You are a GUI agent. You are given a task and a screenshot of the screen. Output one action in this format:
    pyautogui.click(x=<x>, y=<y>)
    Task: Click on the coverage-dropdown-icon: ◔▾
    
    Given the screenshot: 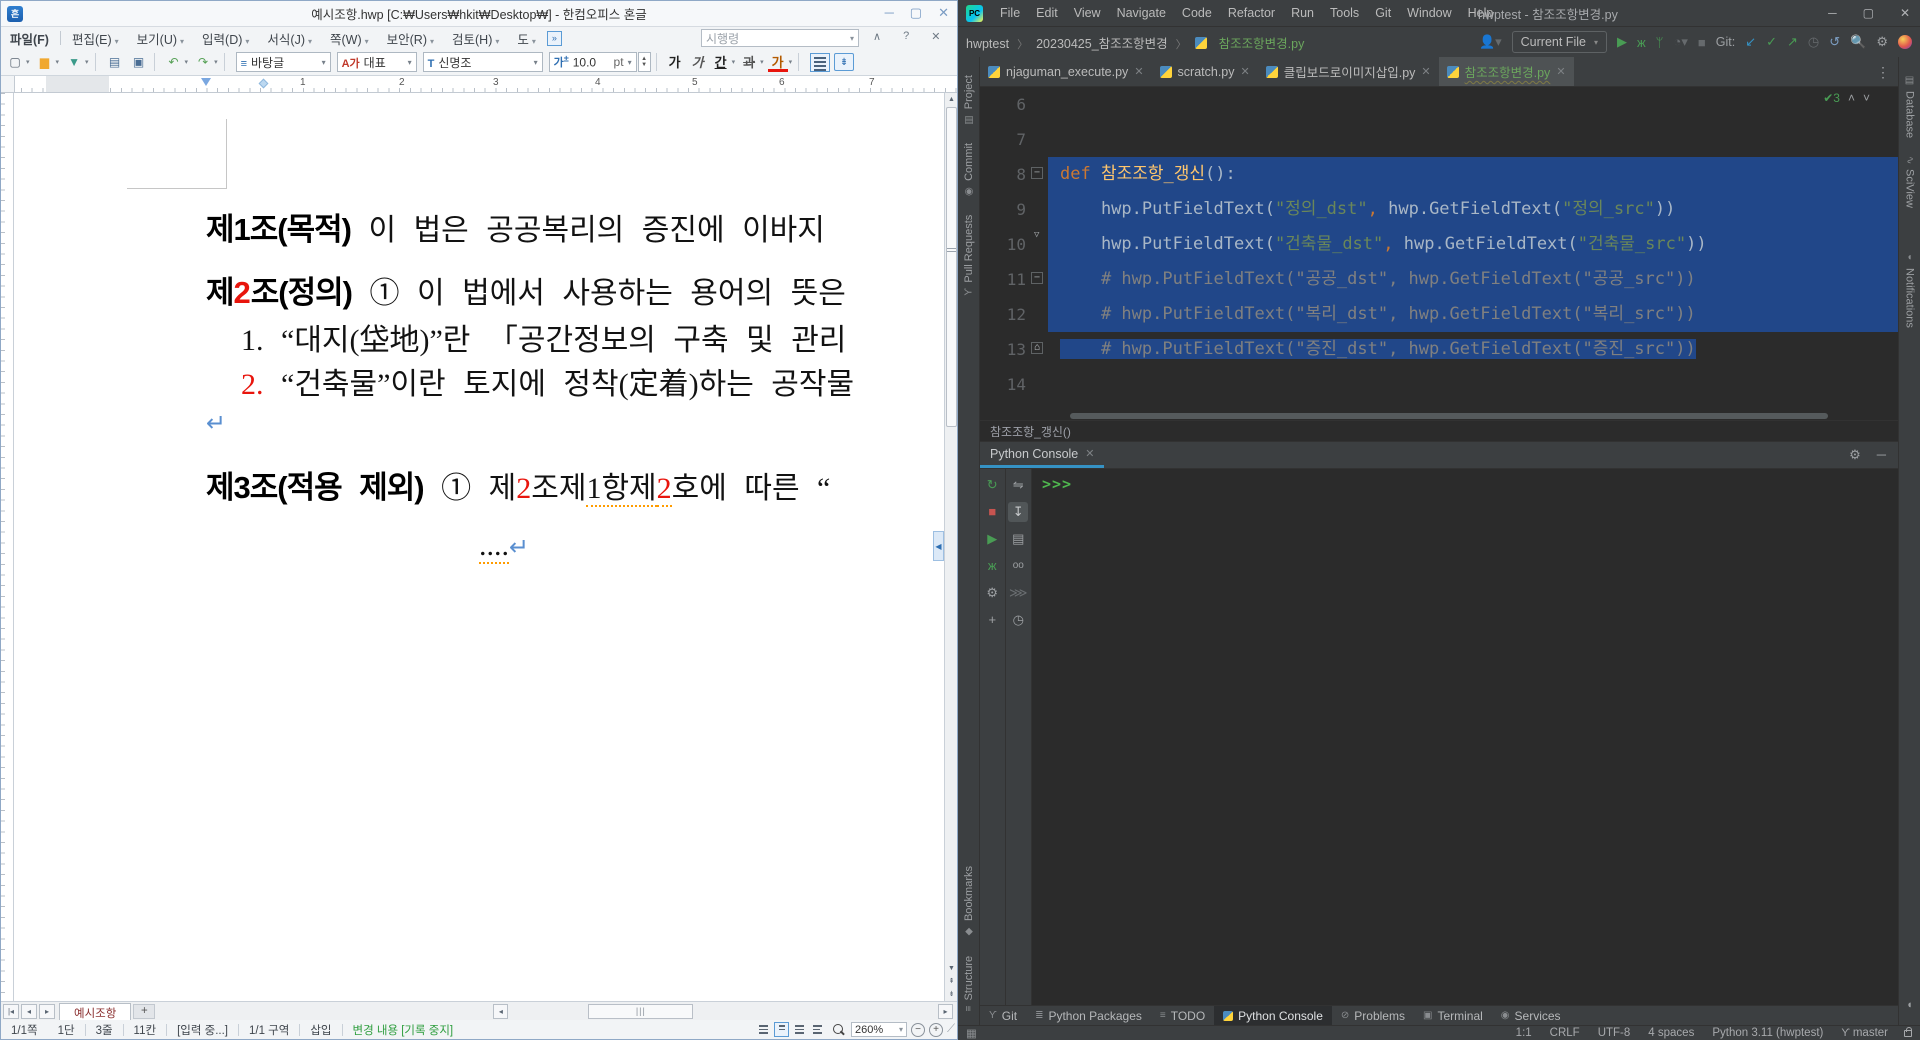 What is the action you would take?
    pyautogui.click(x=1680, y=42)
    